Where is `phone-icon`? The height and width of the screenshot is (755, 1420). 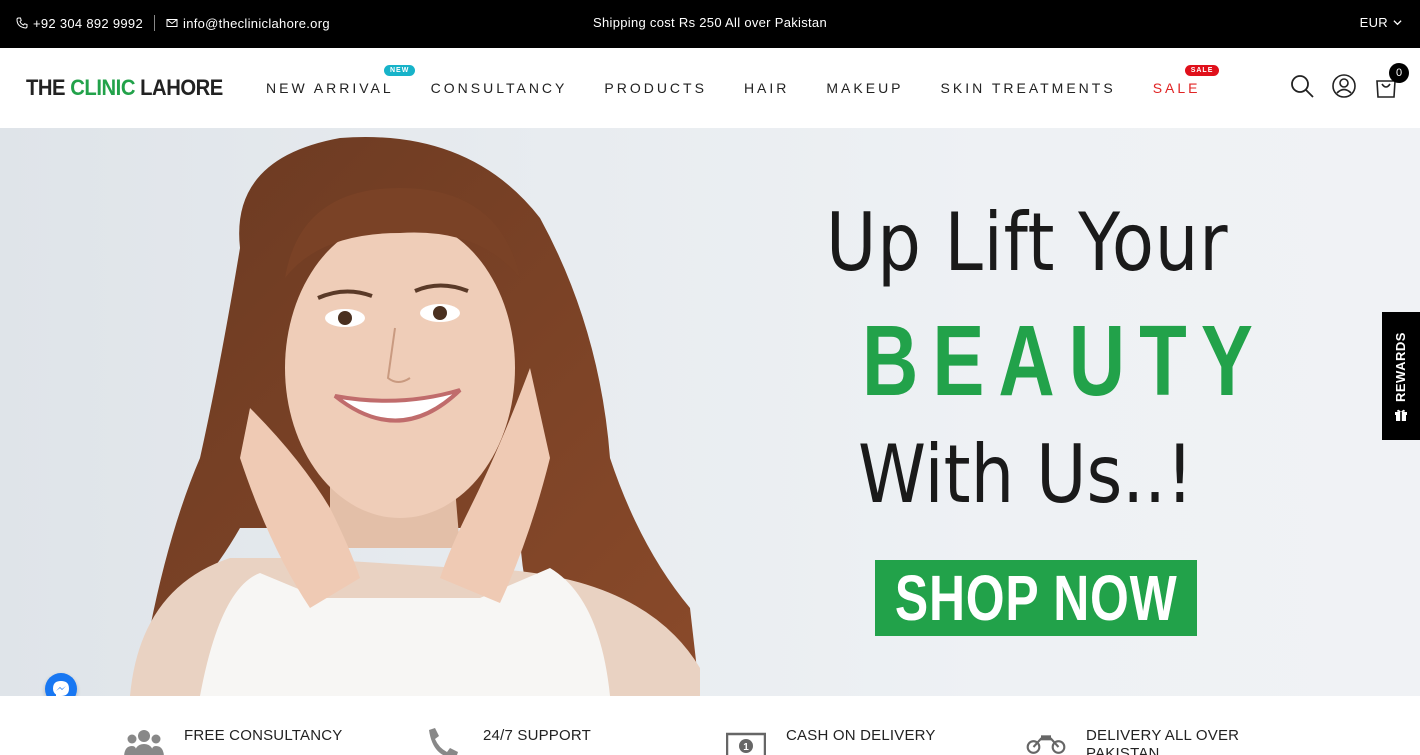
phone-icon is located at coordinates (443, 741).